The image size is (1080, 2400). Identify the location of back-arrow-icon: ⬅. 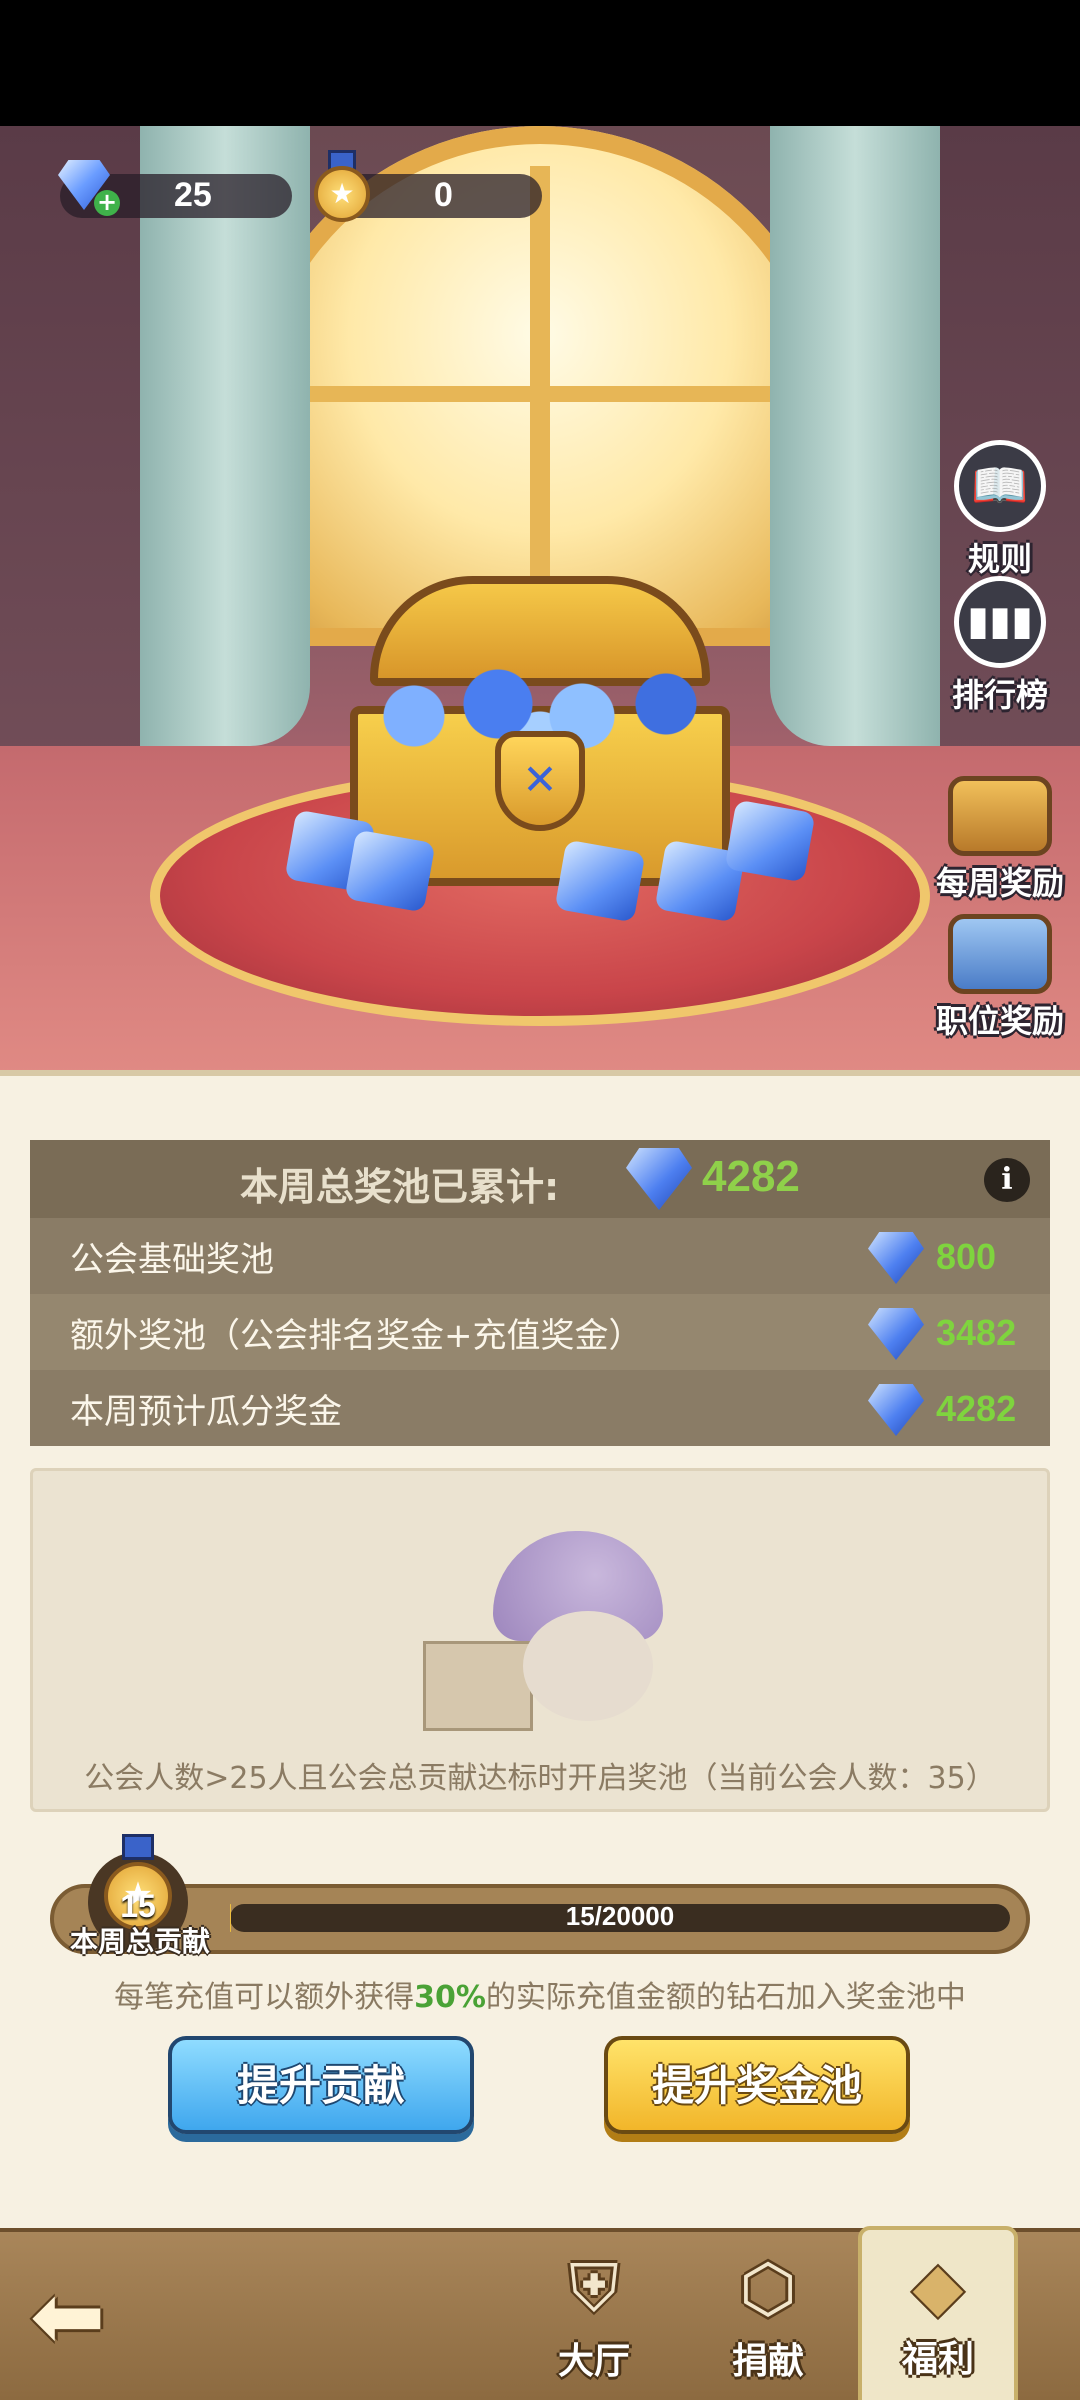
(90, 2320).